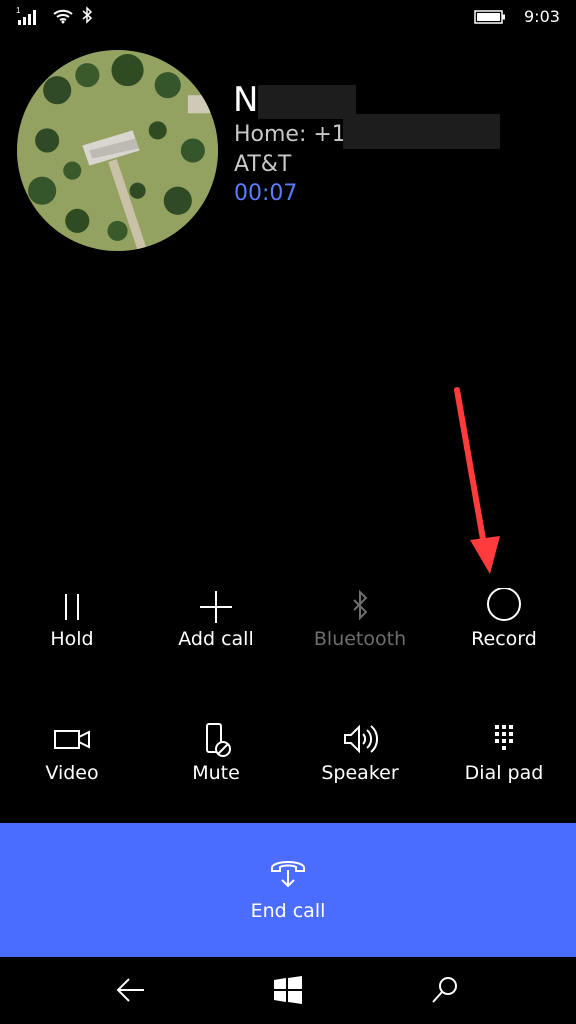 The image size is (576, 1024). What do you see at coordinates (360, 773) in the screenshot?
I see `speaker-label: Speaker` at bounding box center [360, 773].